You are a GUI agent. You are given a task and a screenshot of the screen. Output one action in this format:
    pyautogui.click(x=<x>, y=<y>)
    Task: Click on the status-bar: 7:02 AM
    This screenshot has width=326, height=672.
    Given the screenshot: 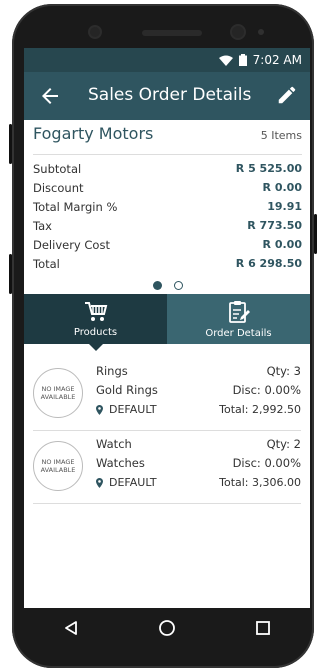 What is the action you would take?
    pyautogui.click(x=167, y=60)
    